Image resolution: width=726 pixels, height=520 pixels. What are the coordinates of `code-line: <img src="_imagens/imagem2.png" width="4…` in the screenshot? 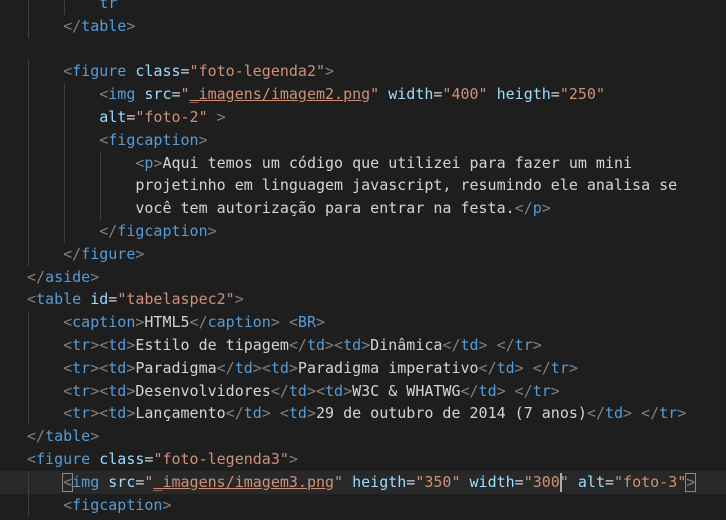 It's located at (352, 94).